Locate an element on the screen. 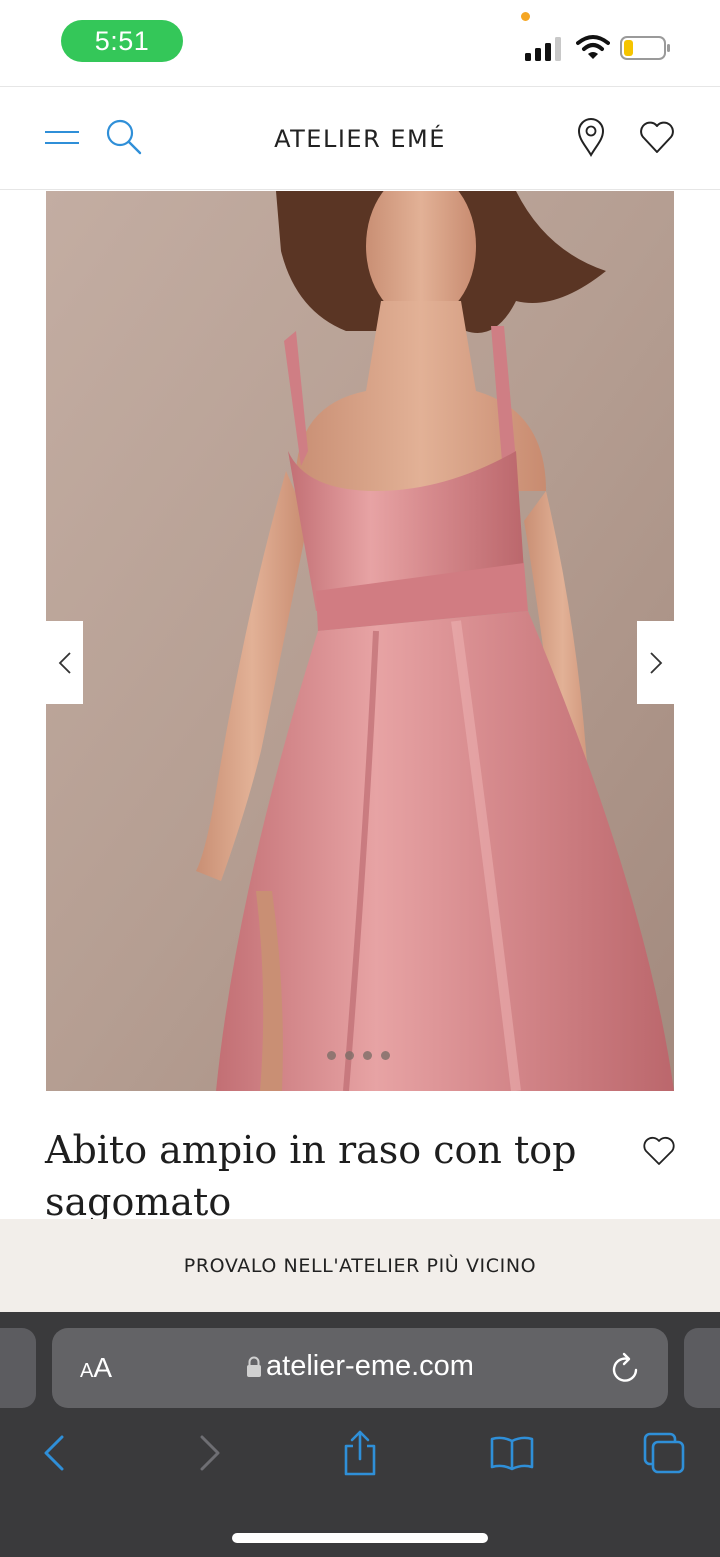 The image size is (720, 1557). tabs-icon is located at coordinates (664, 1453).